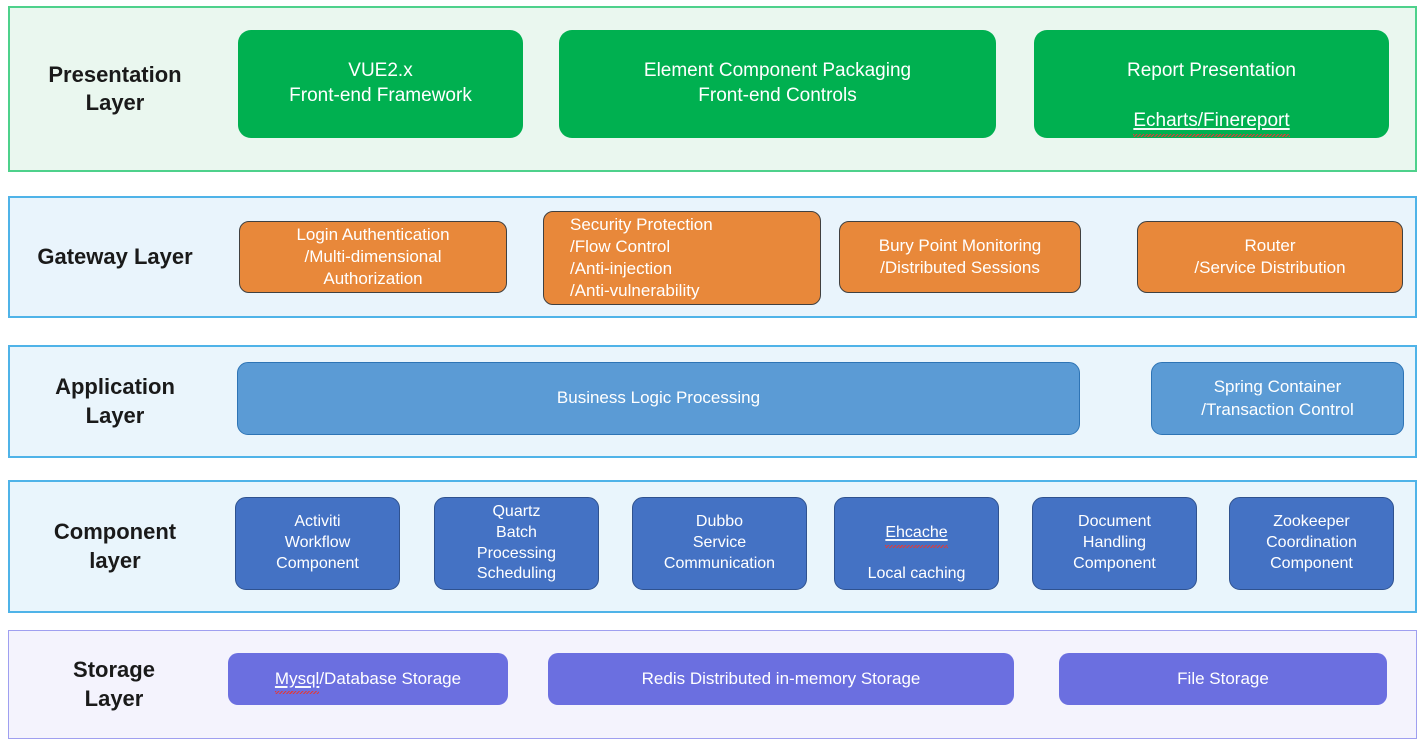 Image resolution: width=1425 pixels, height=745 pixels. What do you see at coordinates (1114, 543) in the screenshot?
I see `node-document-handling: Document Handling Component` at bounding box center [1114, 543].